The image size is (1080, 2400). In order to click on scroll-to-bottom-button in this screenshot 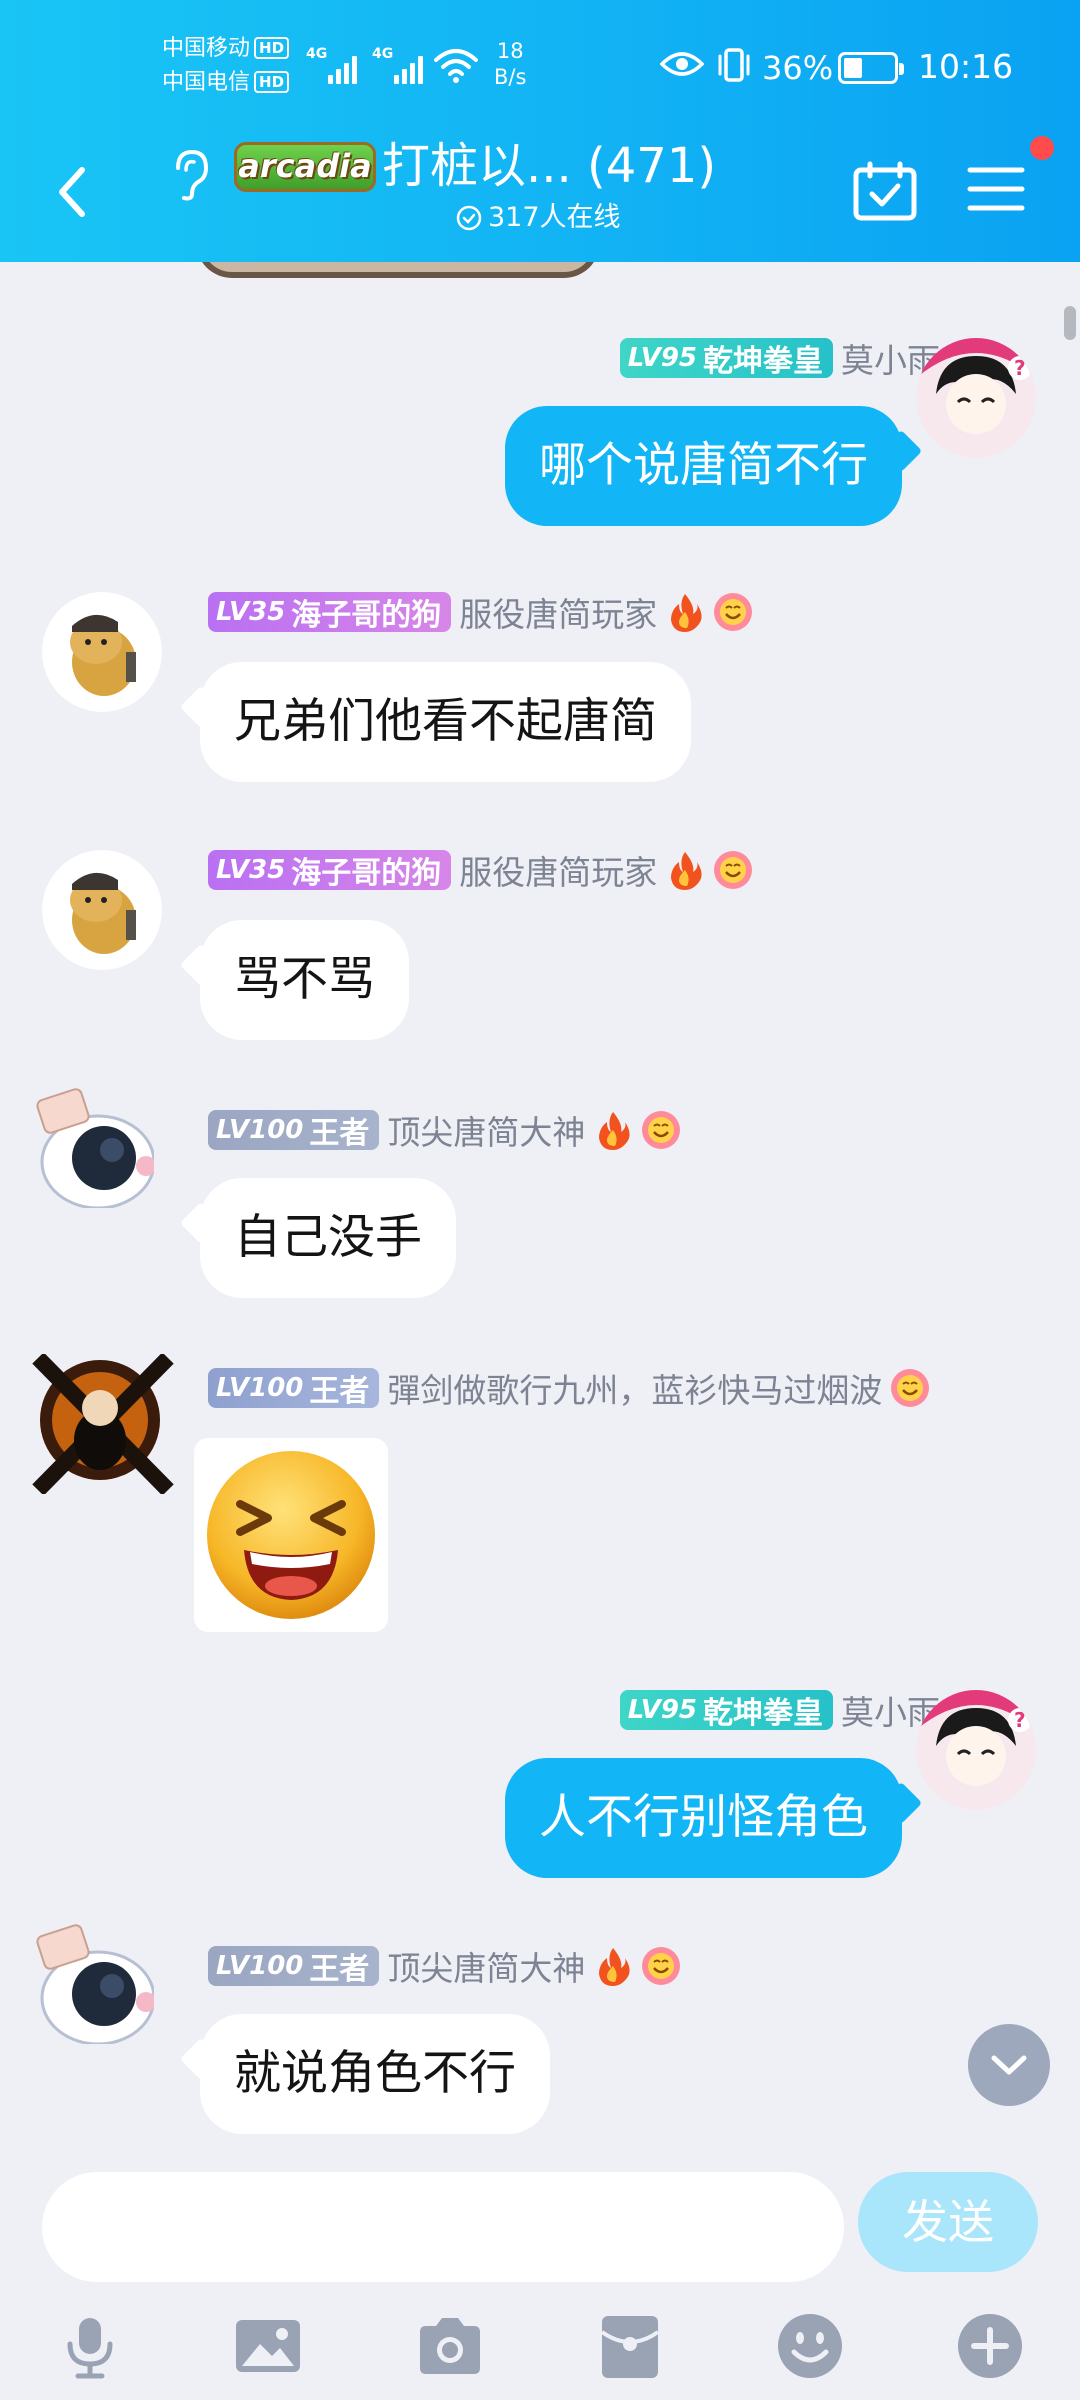, I will do `click(1009, 2065)`.